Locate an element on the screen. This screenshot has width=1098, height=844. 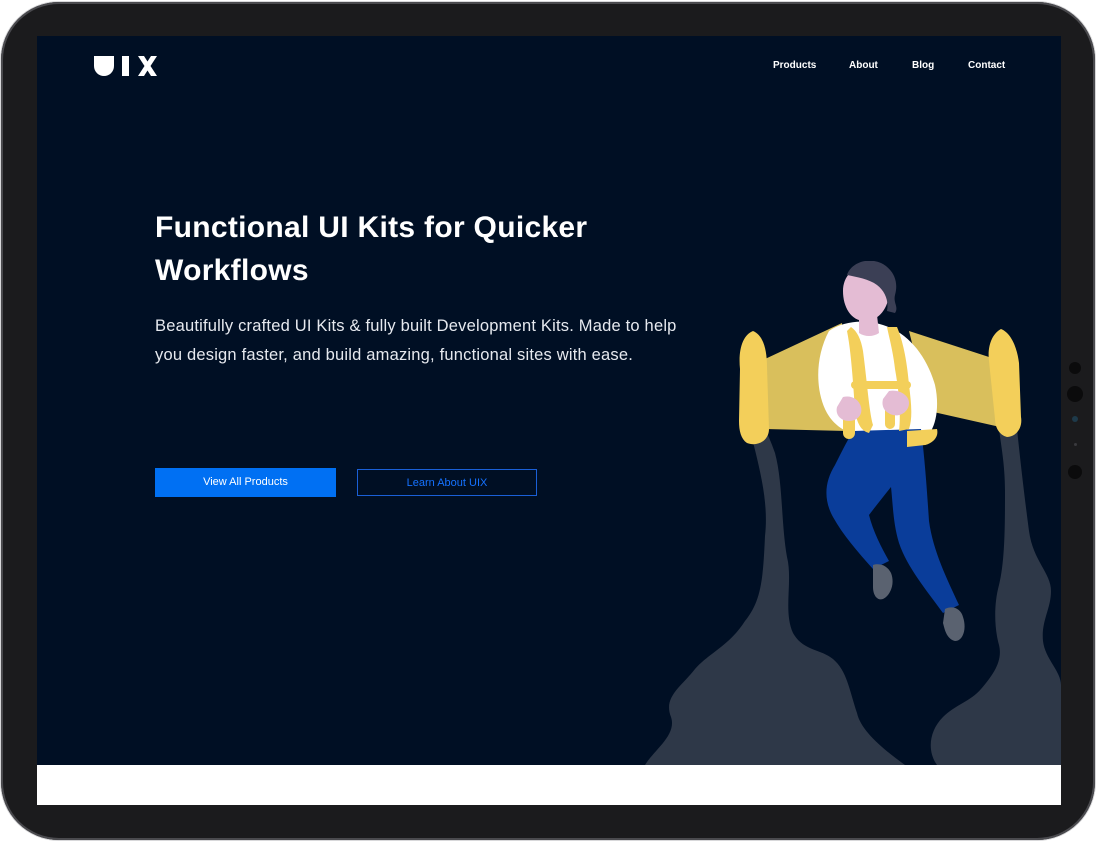
view-all-products-button: View All Products is located at coordinates (245, 482).